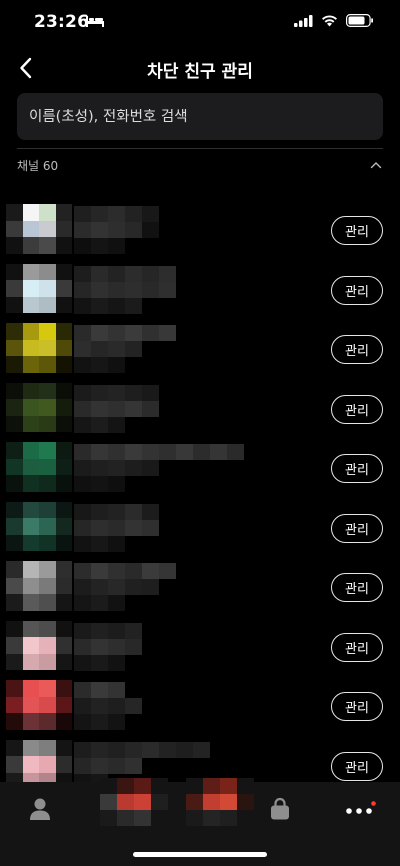 The width and height of the screenshot is (400, 866). I want to click on home-indicator, so click(200, 854).